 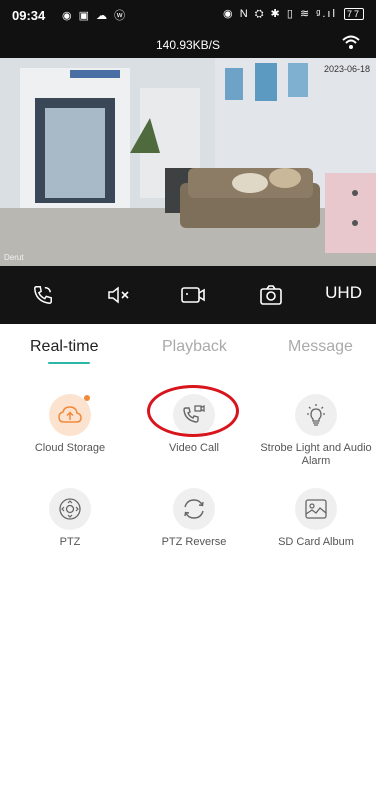 What do you see at coordinates (343, 293) in the screenshot?
I see `quality-selector: UHD` at bounding box center [343, 293].